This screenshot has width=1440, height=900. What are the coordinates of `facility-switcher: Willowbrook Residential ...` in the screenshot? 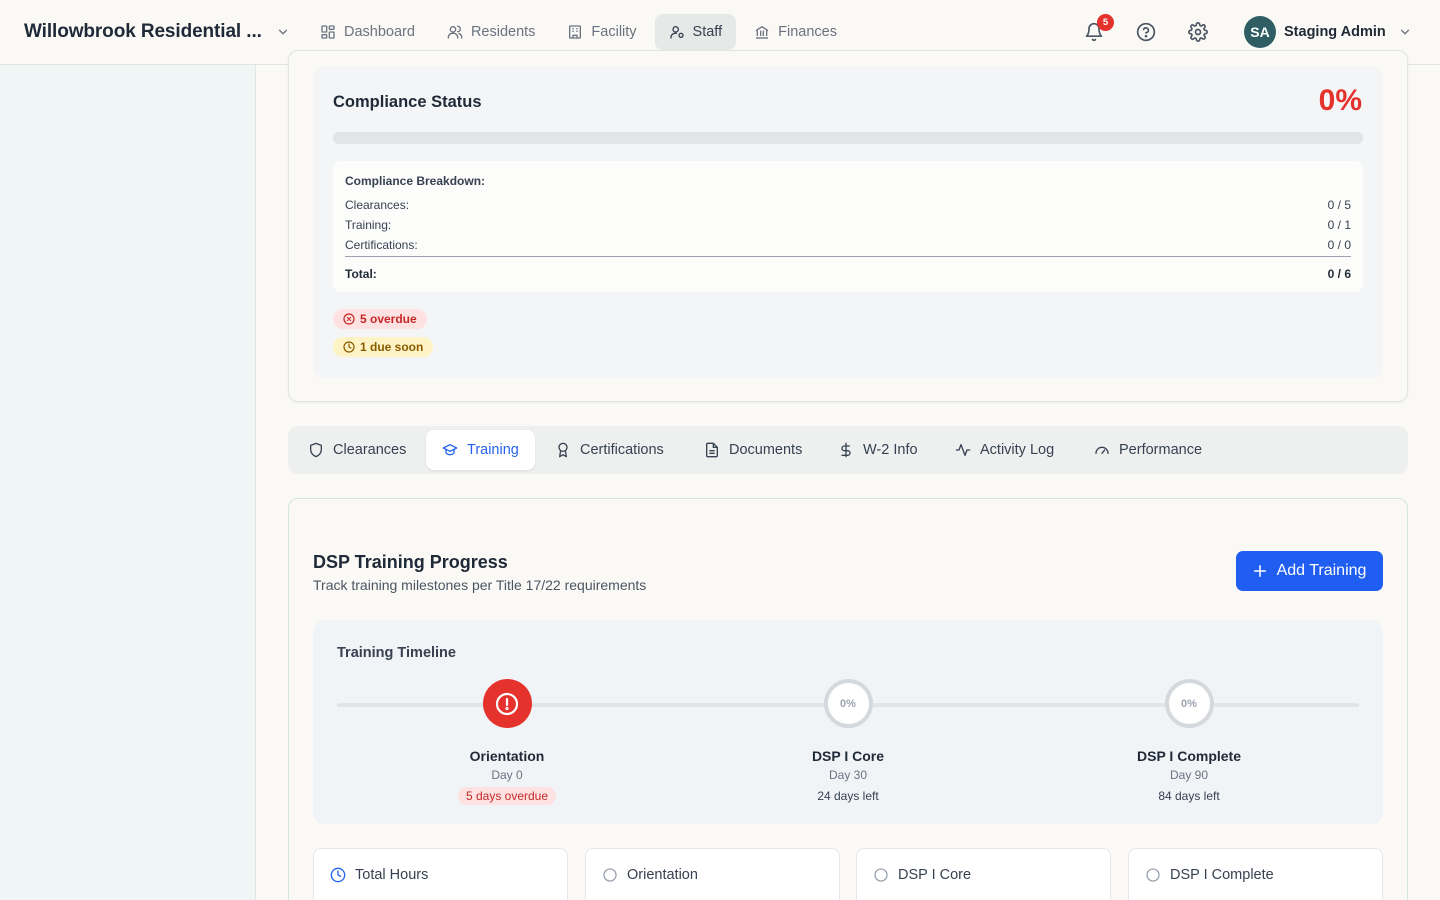 It's located at (157, 32).